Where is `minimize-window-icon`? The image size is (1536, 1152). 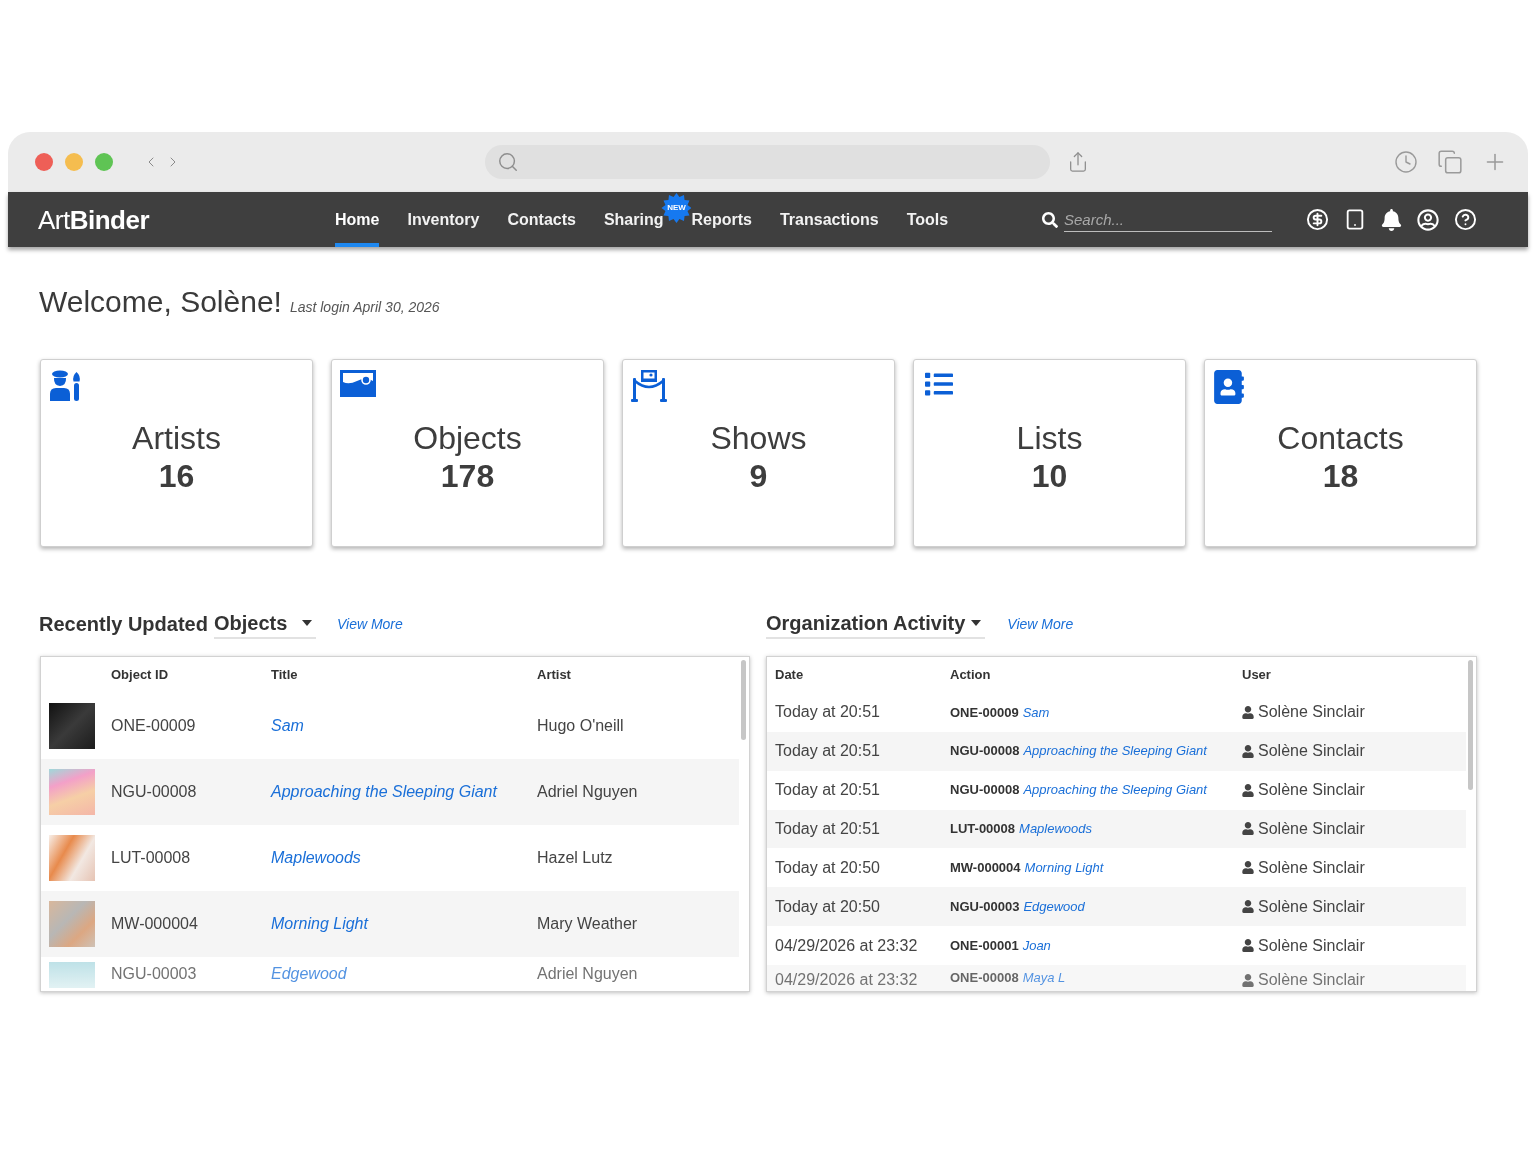 minimize-window-icon is located at coordinates (74, 162).